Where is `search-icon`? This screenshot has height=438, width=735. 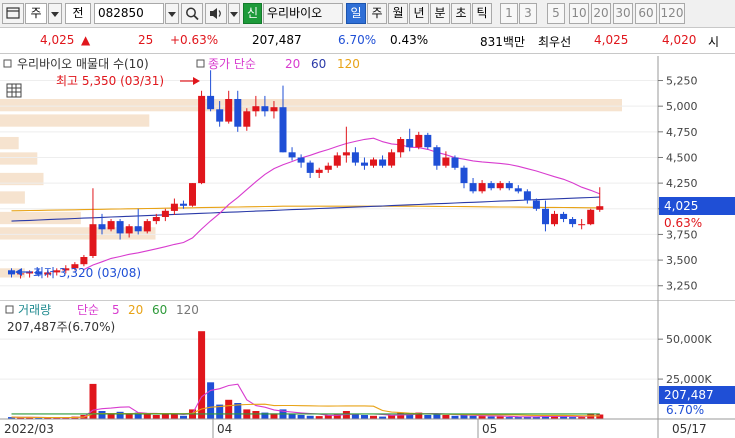 search-icon is located at coordinates (192, 13).